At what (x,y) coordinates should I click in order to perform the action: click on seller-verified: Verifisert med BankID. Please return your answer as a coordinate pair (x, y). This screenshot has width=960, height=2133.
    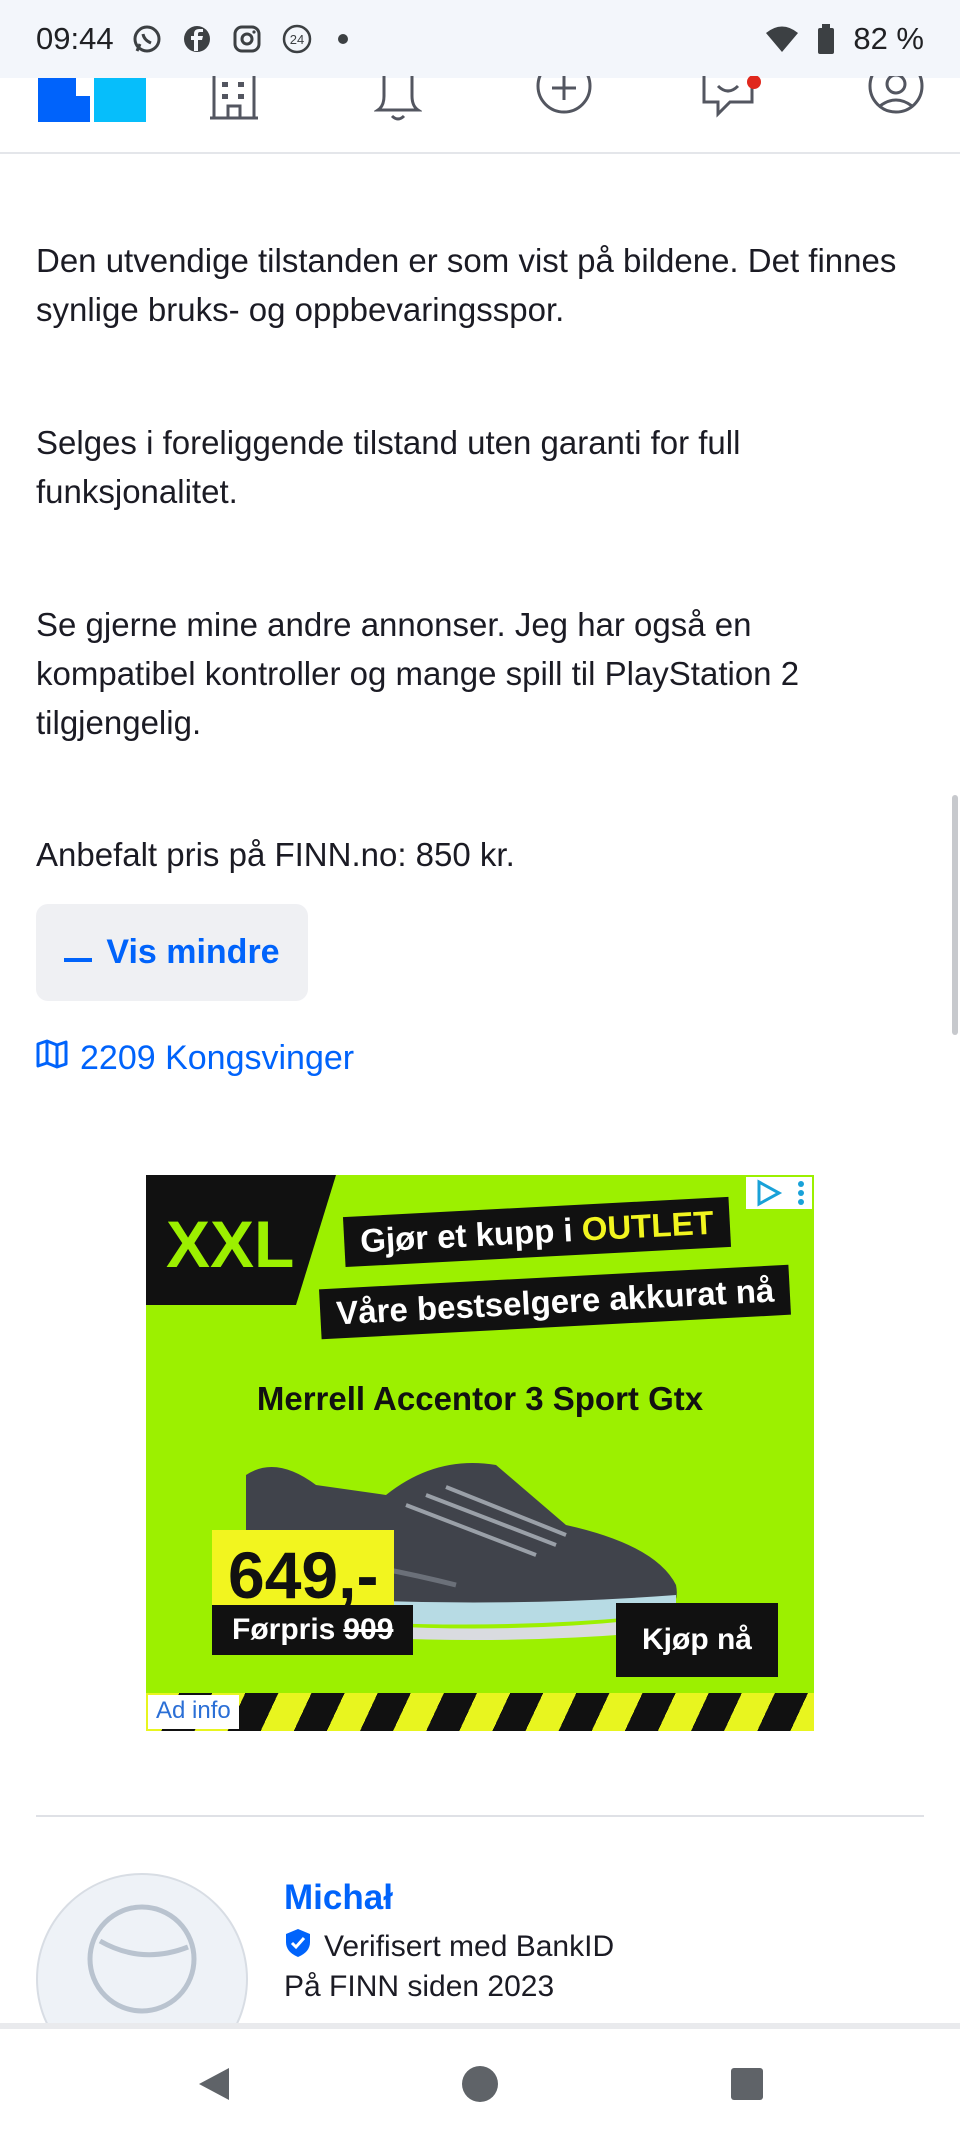
    Looking at the image, I should click on (449, 1947).